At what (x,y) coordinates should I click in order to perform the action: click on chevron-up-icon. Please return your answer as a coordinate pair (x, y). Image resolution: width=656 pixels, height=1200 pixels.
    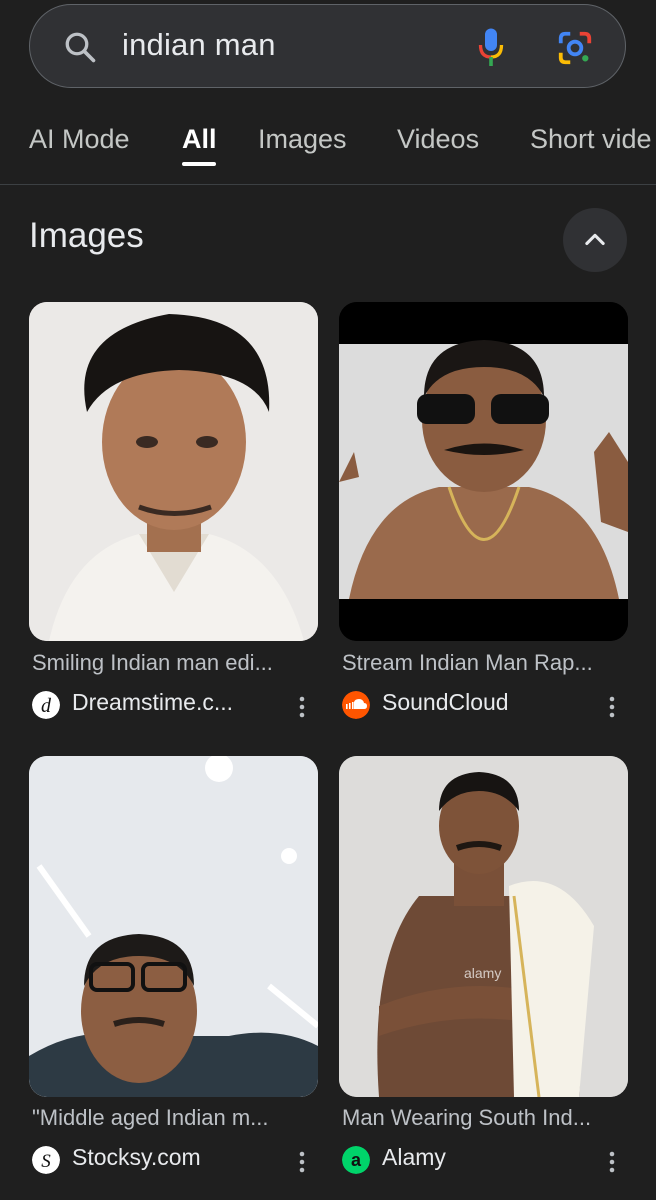
    Looking at the image, I should click on (595, 239).